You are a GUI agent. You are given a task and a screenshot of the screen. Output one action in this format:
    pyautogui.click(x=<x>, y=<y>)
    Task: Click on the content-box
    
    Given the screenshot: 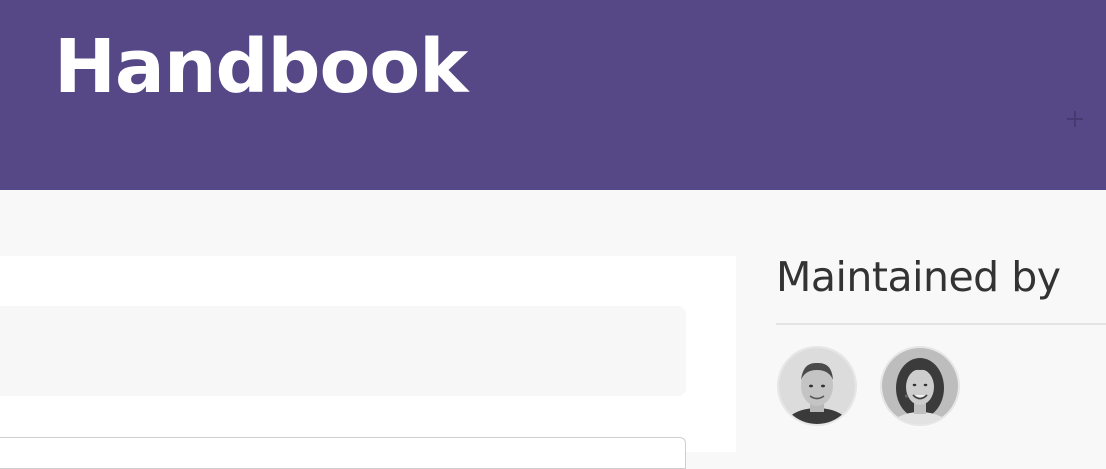 What is the action you would take?
    pyautogui.click(x=343, y=453)
    